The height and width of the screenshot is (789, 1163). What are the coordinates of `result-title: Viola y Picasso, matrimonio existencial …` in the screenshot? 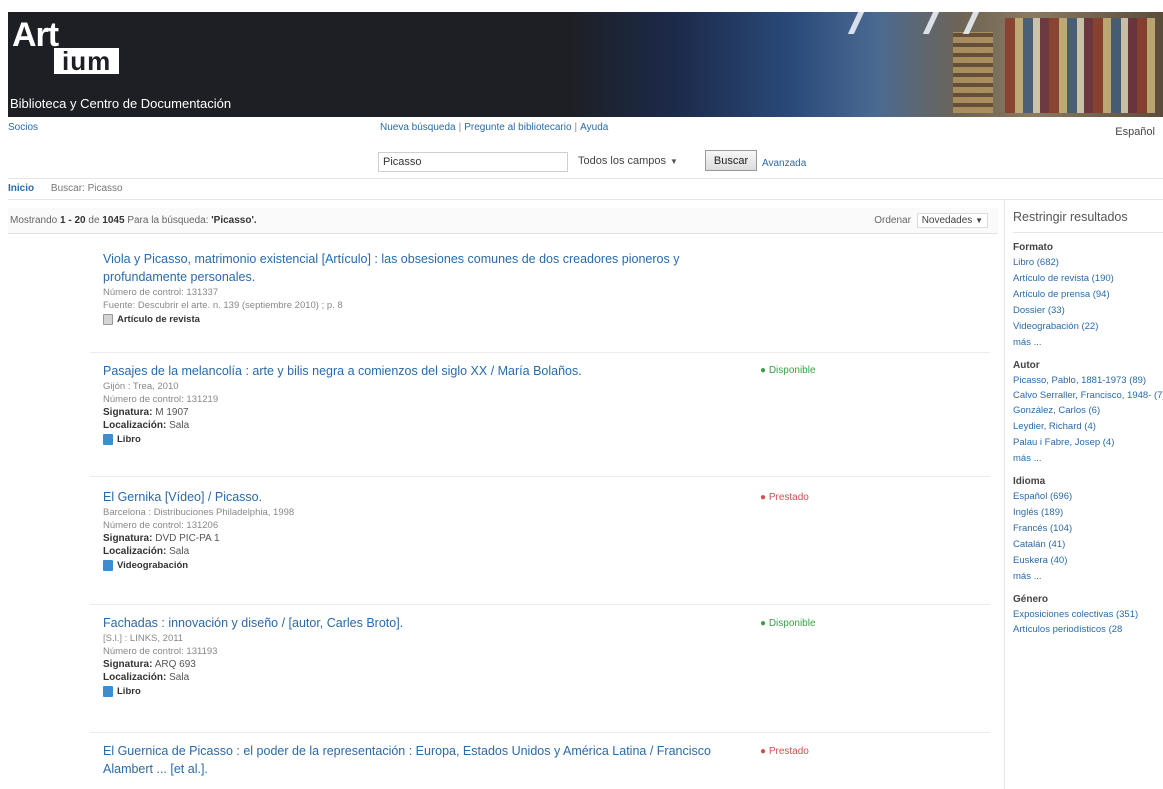 It's located at (391, 268).